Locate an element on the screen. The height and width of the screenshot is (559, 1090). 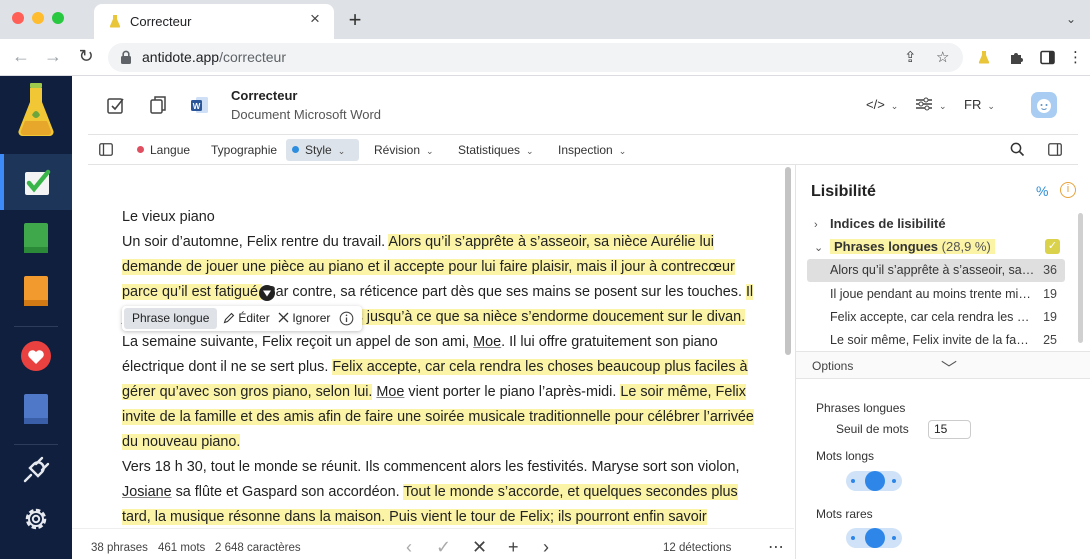
lock-icon is located at coordinates (126, 57).